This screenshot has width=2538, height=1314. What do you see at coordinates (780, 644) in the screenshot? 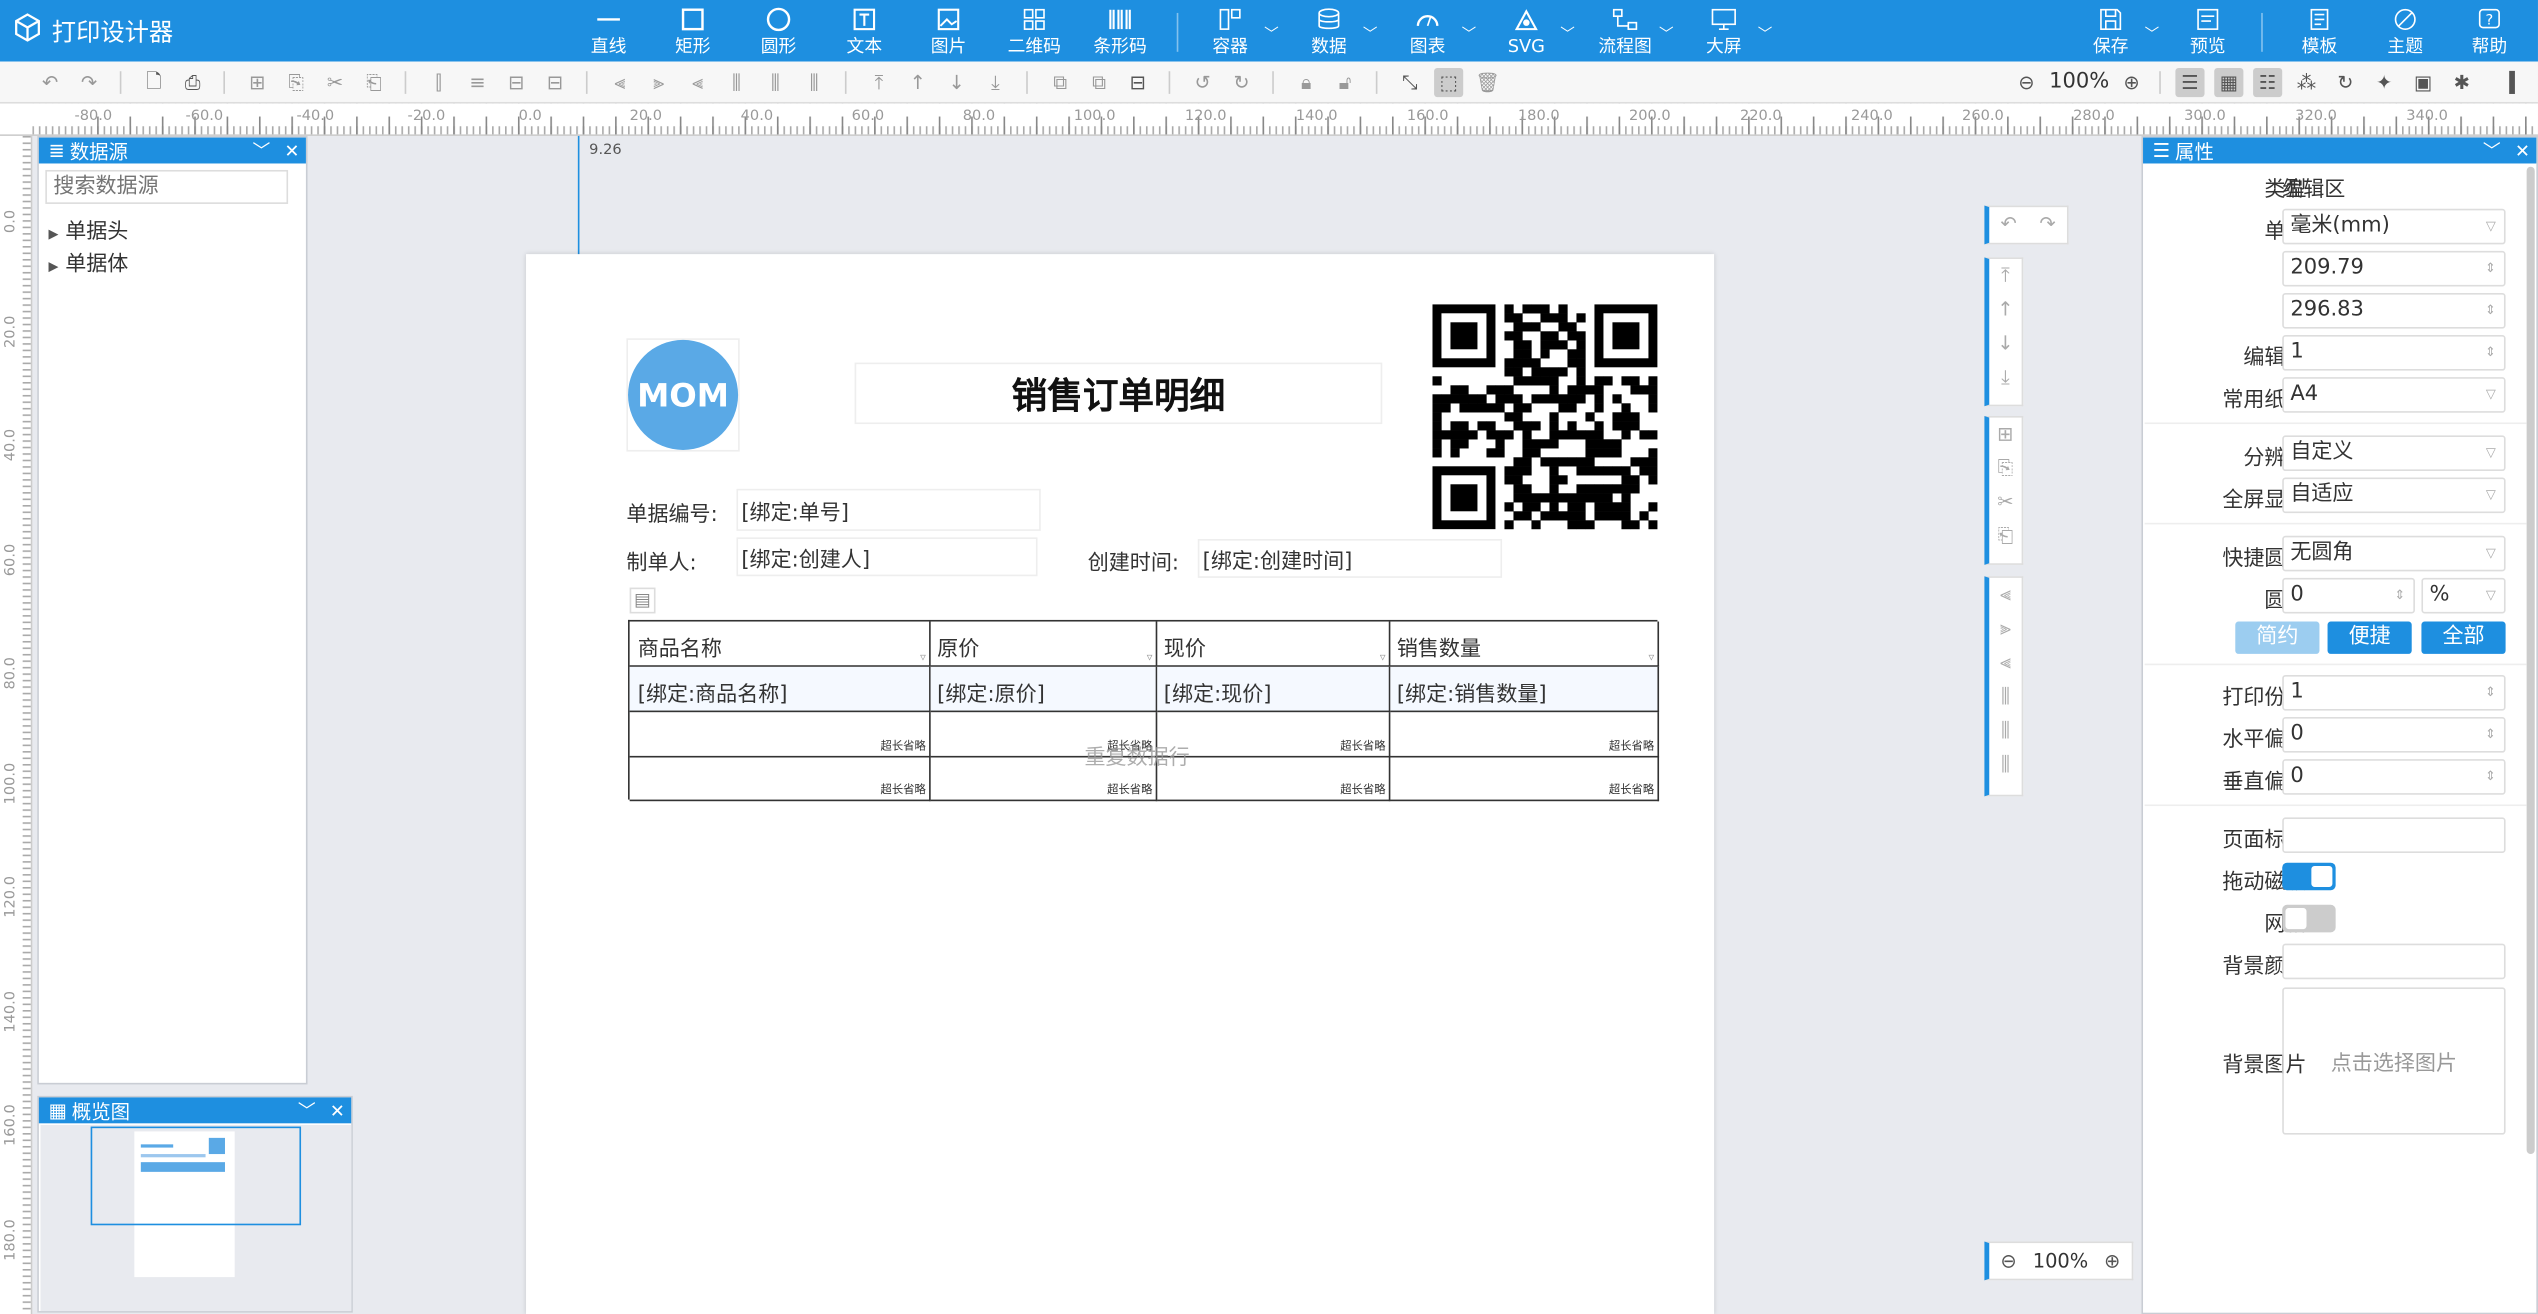
I see `table-header: 商品名称 ▿` at bounding box center [780, 644].